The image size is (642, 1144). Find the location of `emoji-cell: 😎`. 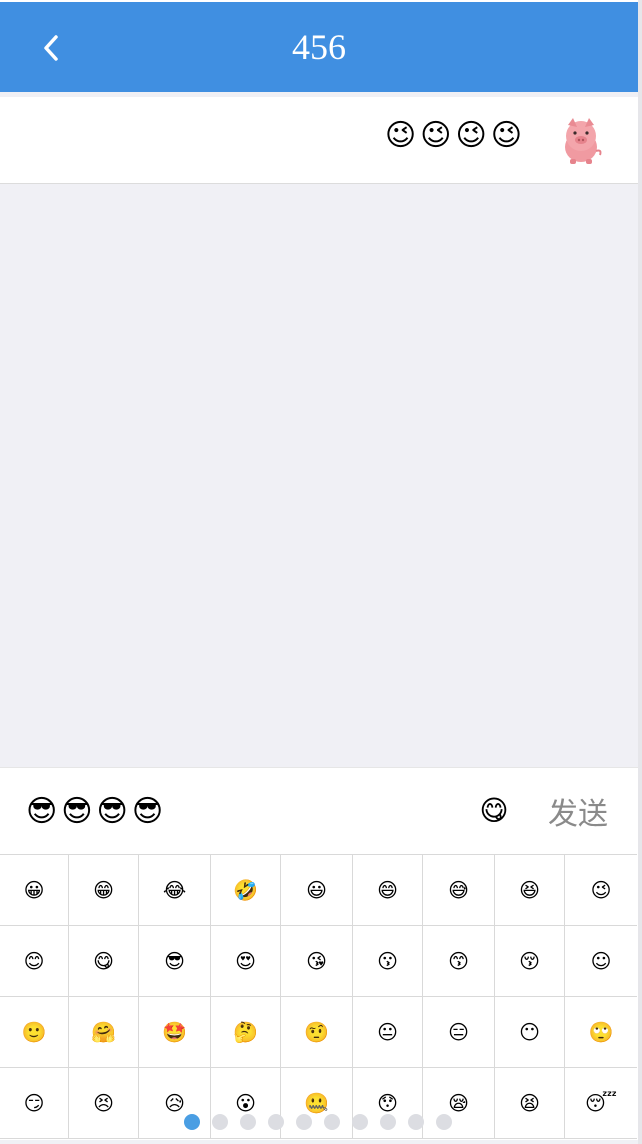

emoji-cell: 😎 is located at coordinates (175, 961).